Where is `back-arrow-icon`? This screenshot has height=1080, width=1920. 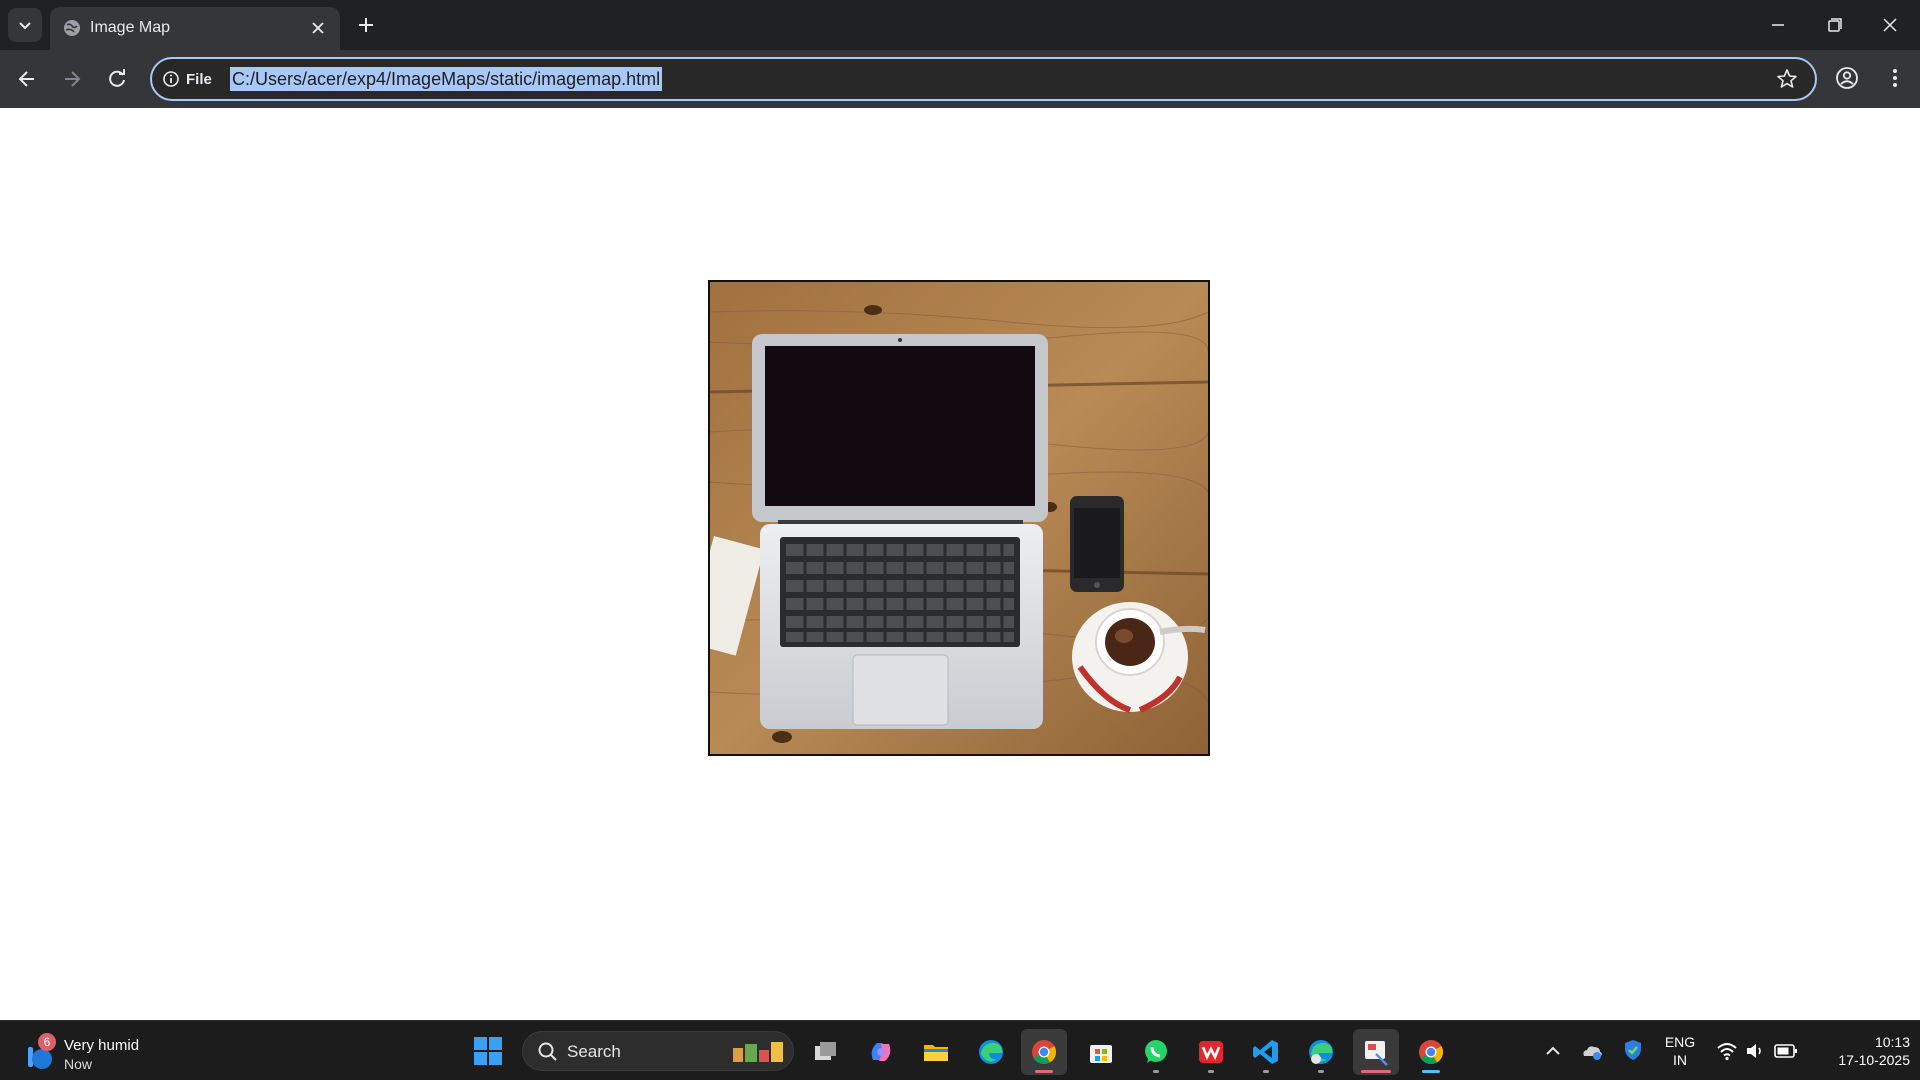 back-arrow-icon is located at coordinates (27, 79).